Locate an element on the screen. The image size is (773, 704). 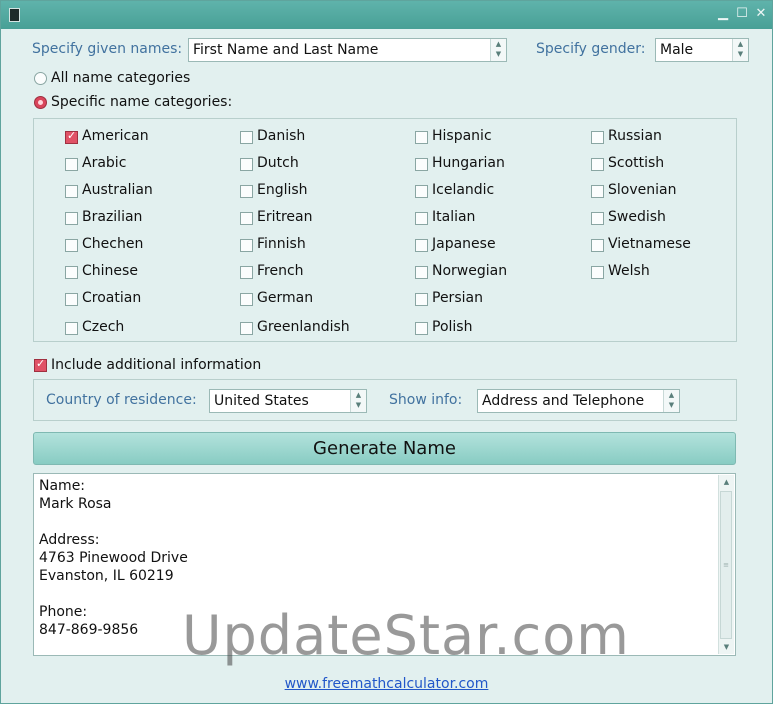
show-info-select: Address and Telephone ▲ ▼ is located at coordinates (578, 401).